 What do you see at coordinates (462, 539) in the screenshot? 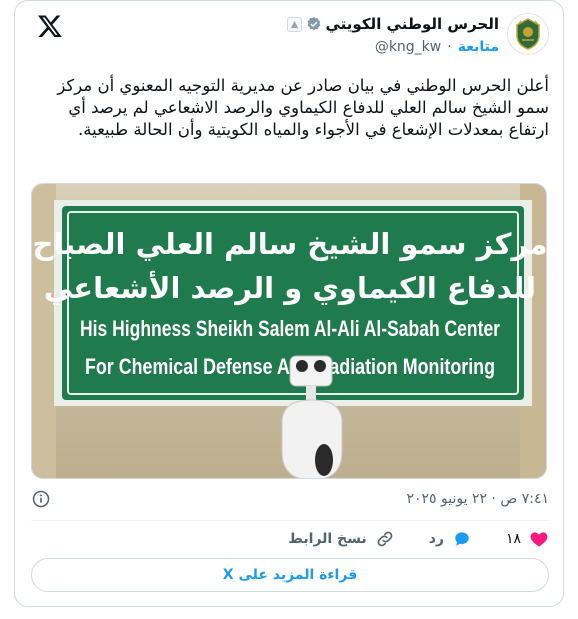
I see `reply-bubble-icon` at bounding box center [462, 539].